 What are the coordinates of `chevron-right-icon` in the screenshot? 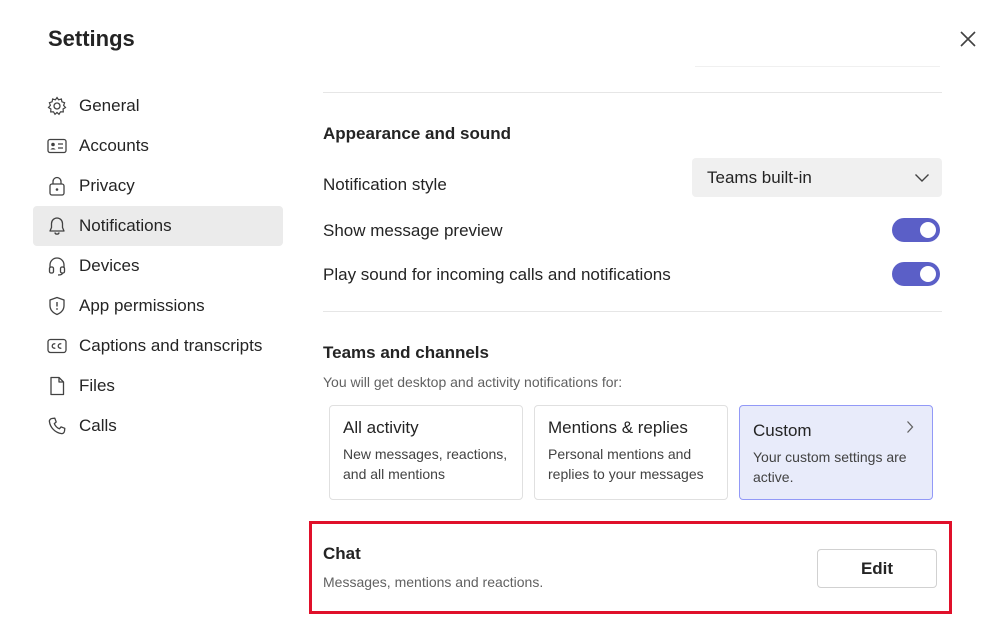 It's located at (910, 427).